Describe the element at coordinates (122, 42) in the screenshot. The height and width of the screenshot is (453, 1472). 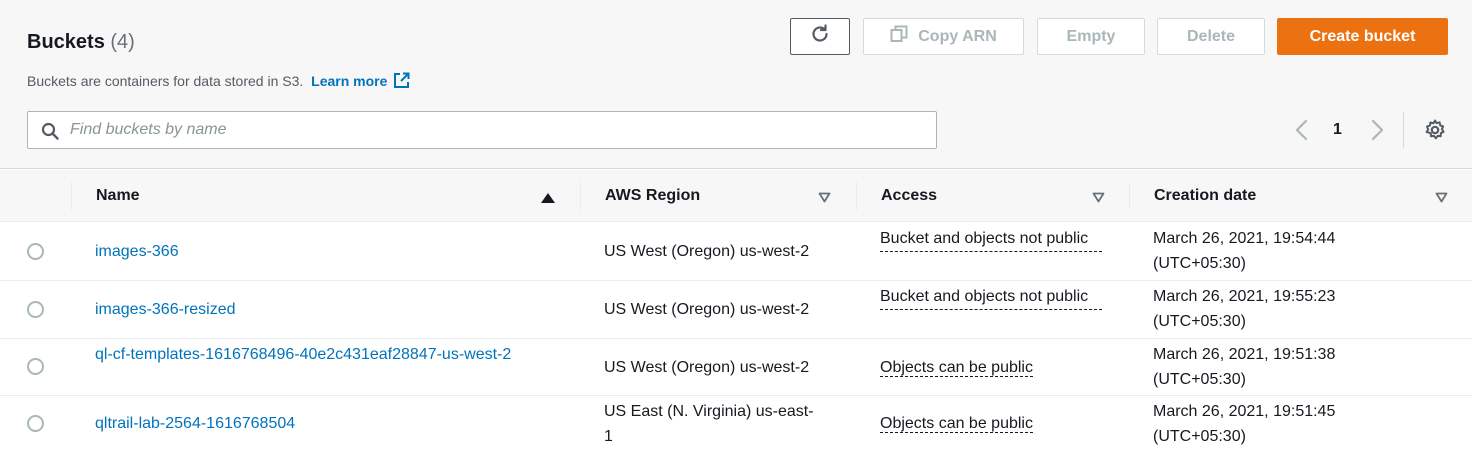
I see `bucket-count: (4)` at that location.